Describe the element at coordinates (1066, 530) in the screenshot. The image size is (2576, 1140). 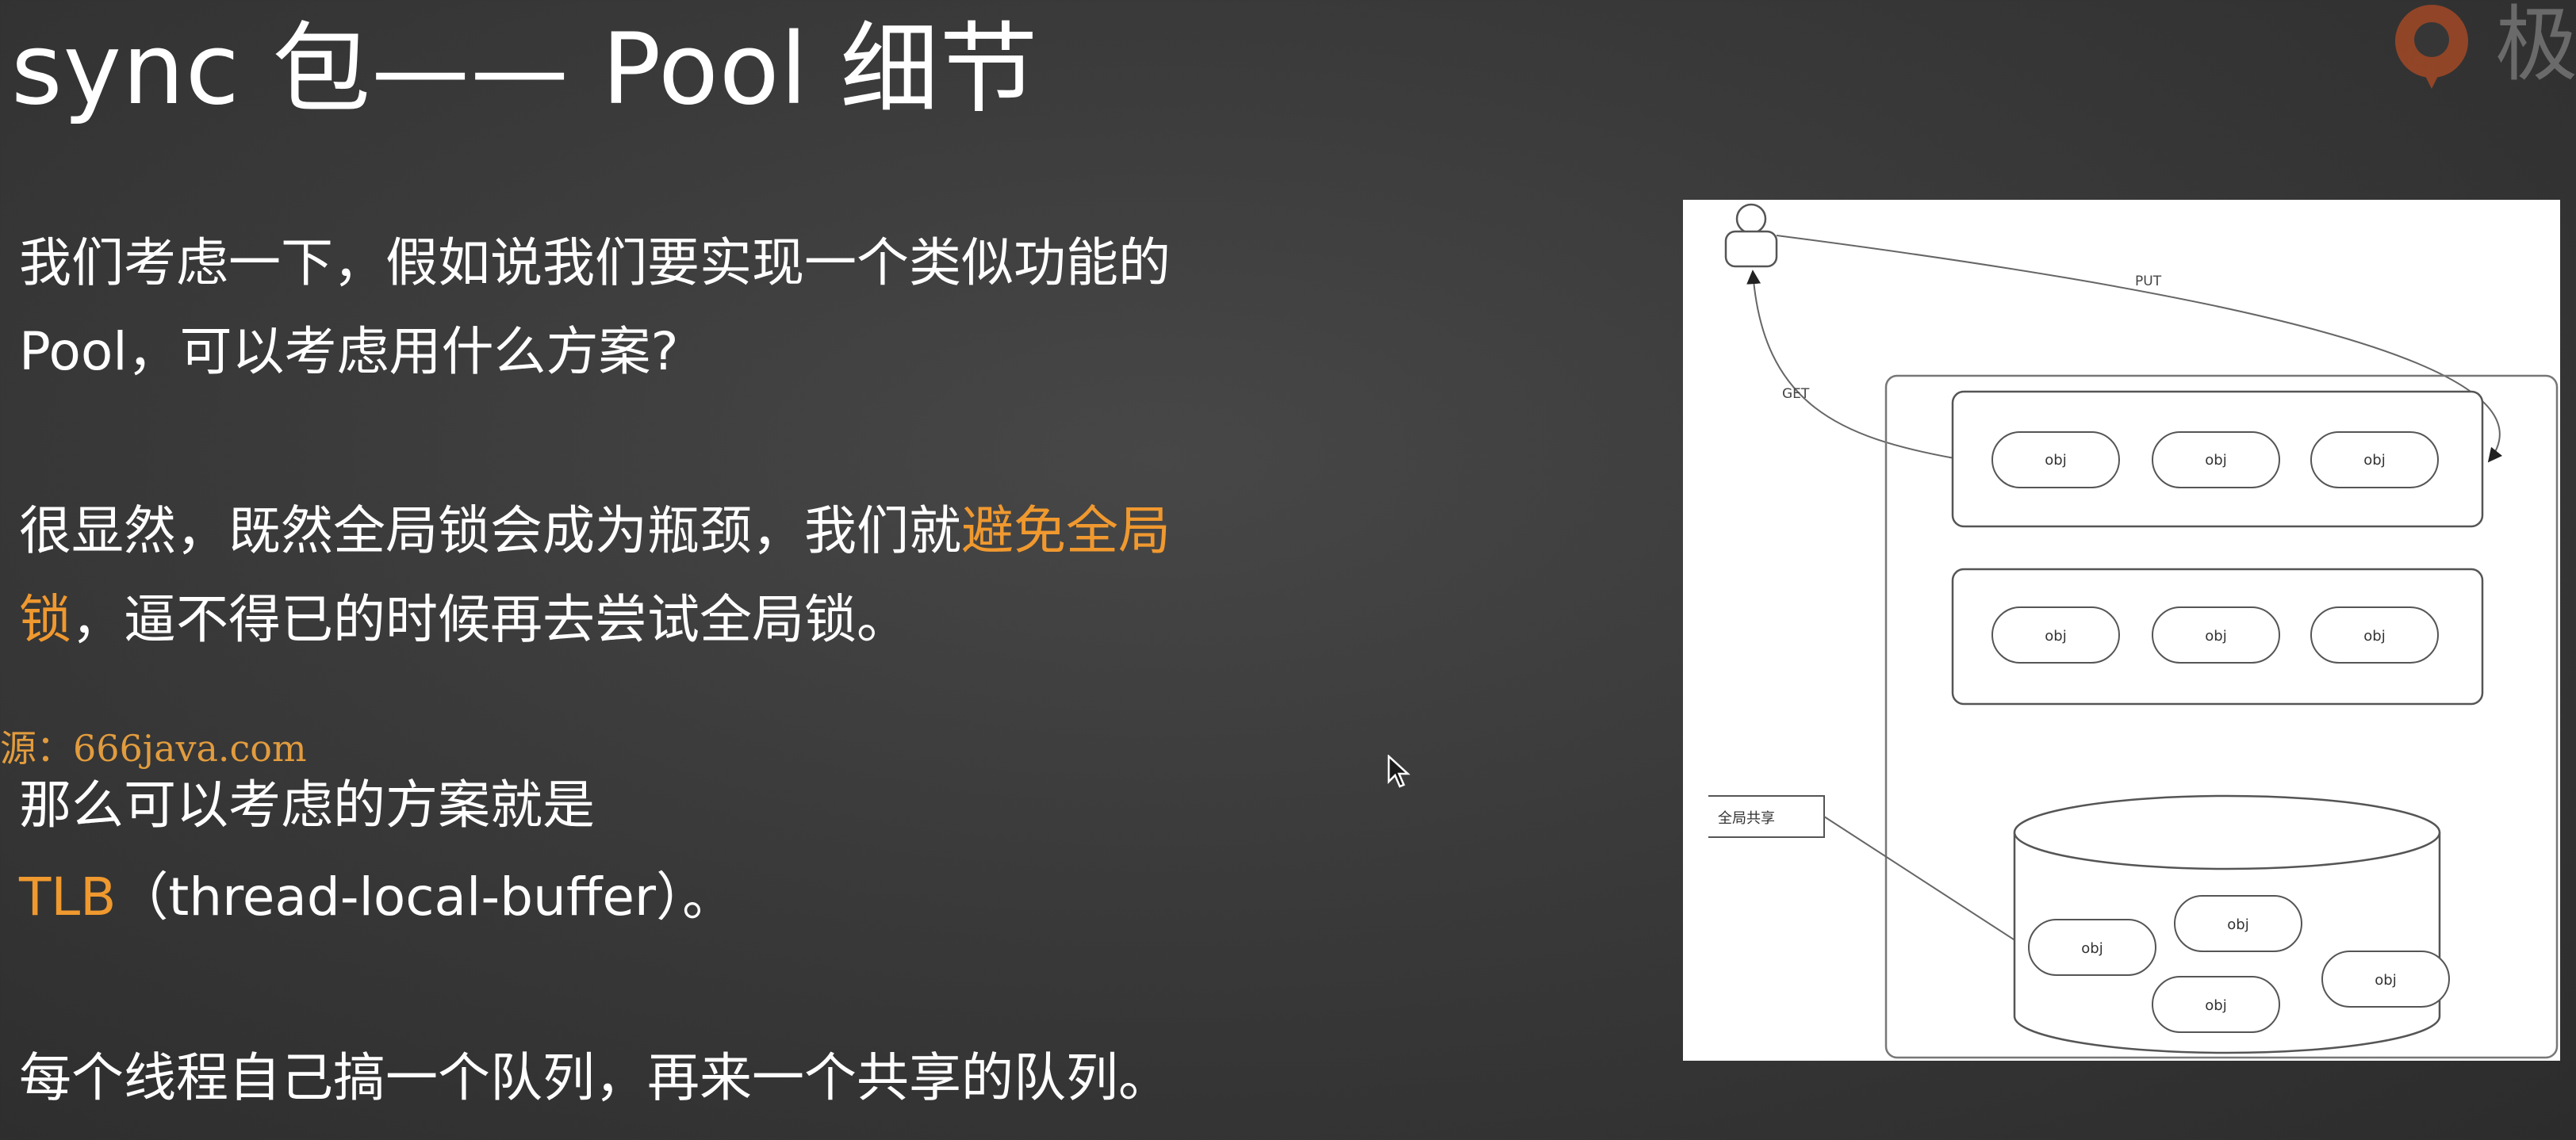
I see `paragraph-2-highlight: 避免全局` at that location.